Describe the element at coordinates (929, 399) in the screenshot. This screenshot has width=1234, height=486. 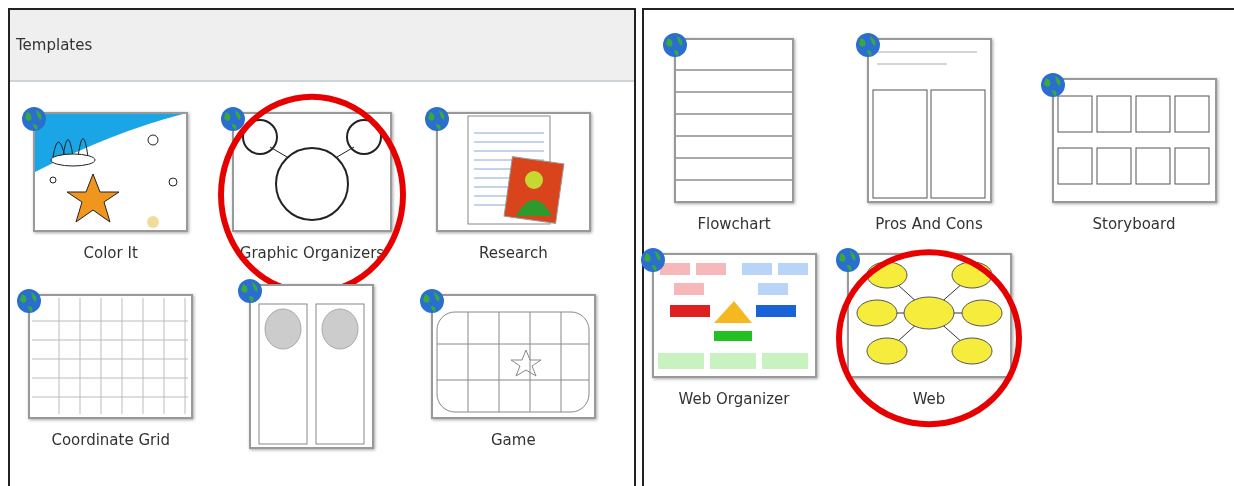
I see `template-label: Web` at that location.